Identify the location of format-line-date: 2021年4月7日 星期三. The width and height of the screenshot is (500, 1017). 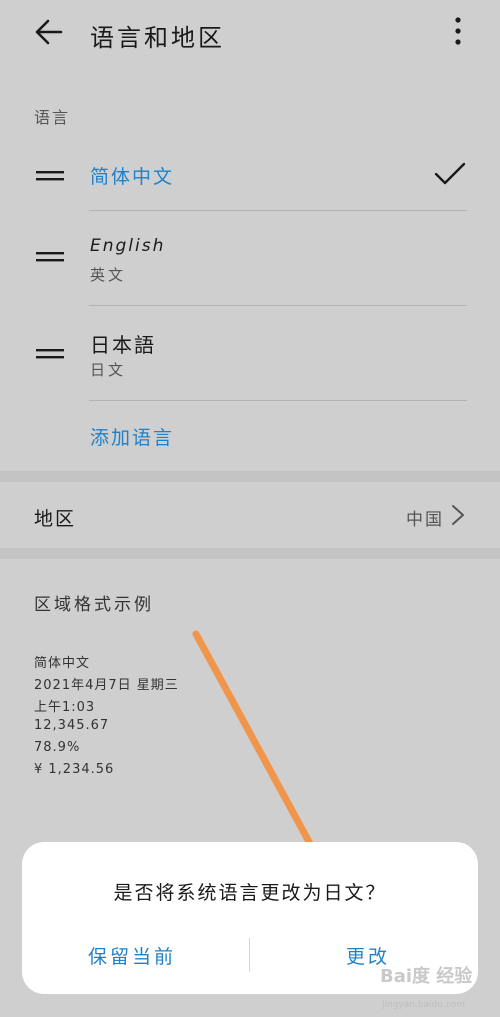
(106, 685).